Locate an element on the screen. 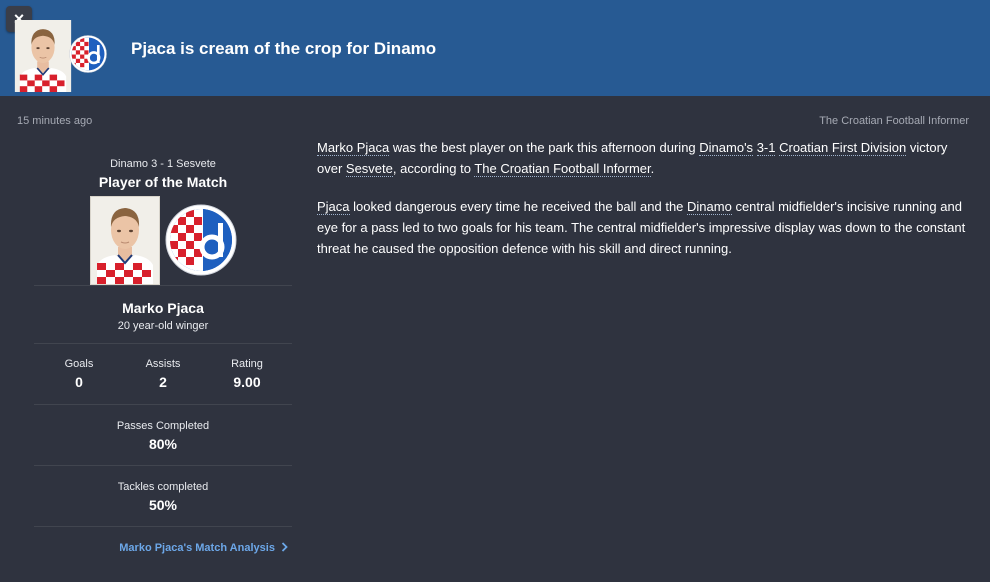  stat-goals: Goals 0 is located at coordinates (79, 374).